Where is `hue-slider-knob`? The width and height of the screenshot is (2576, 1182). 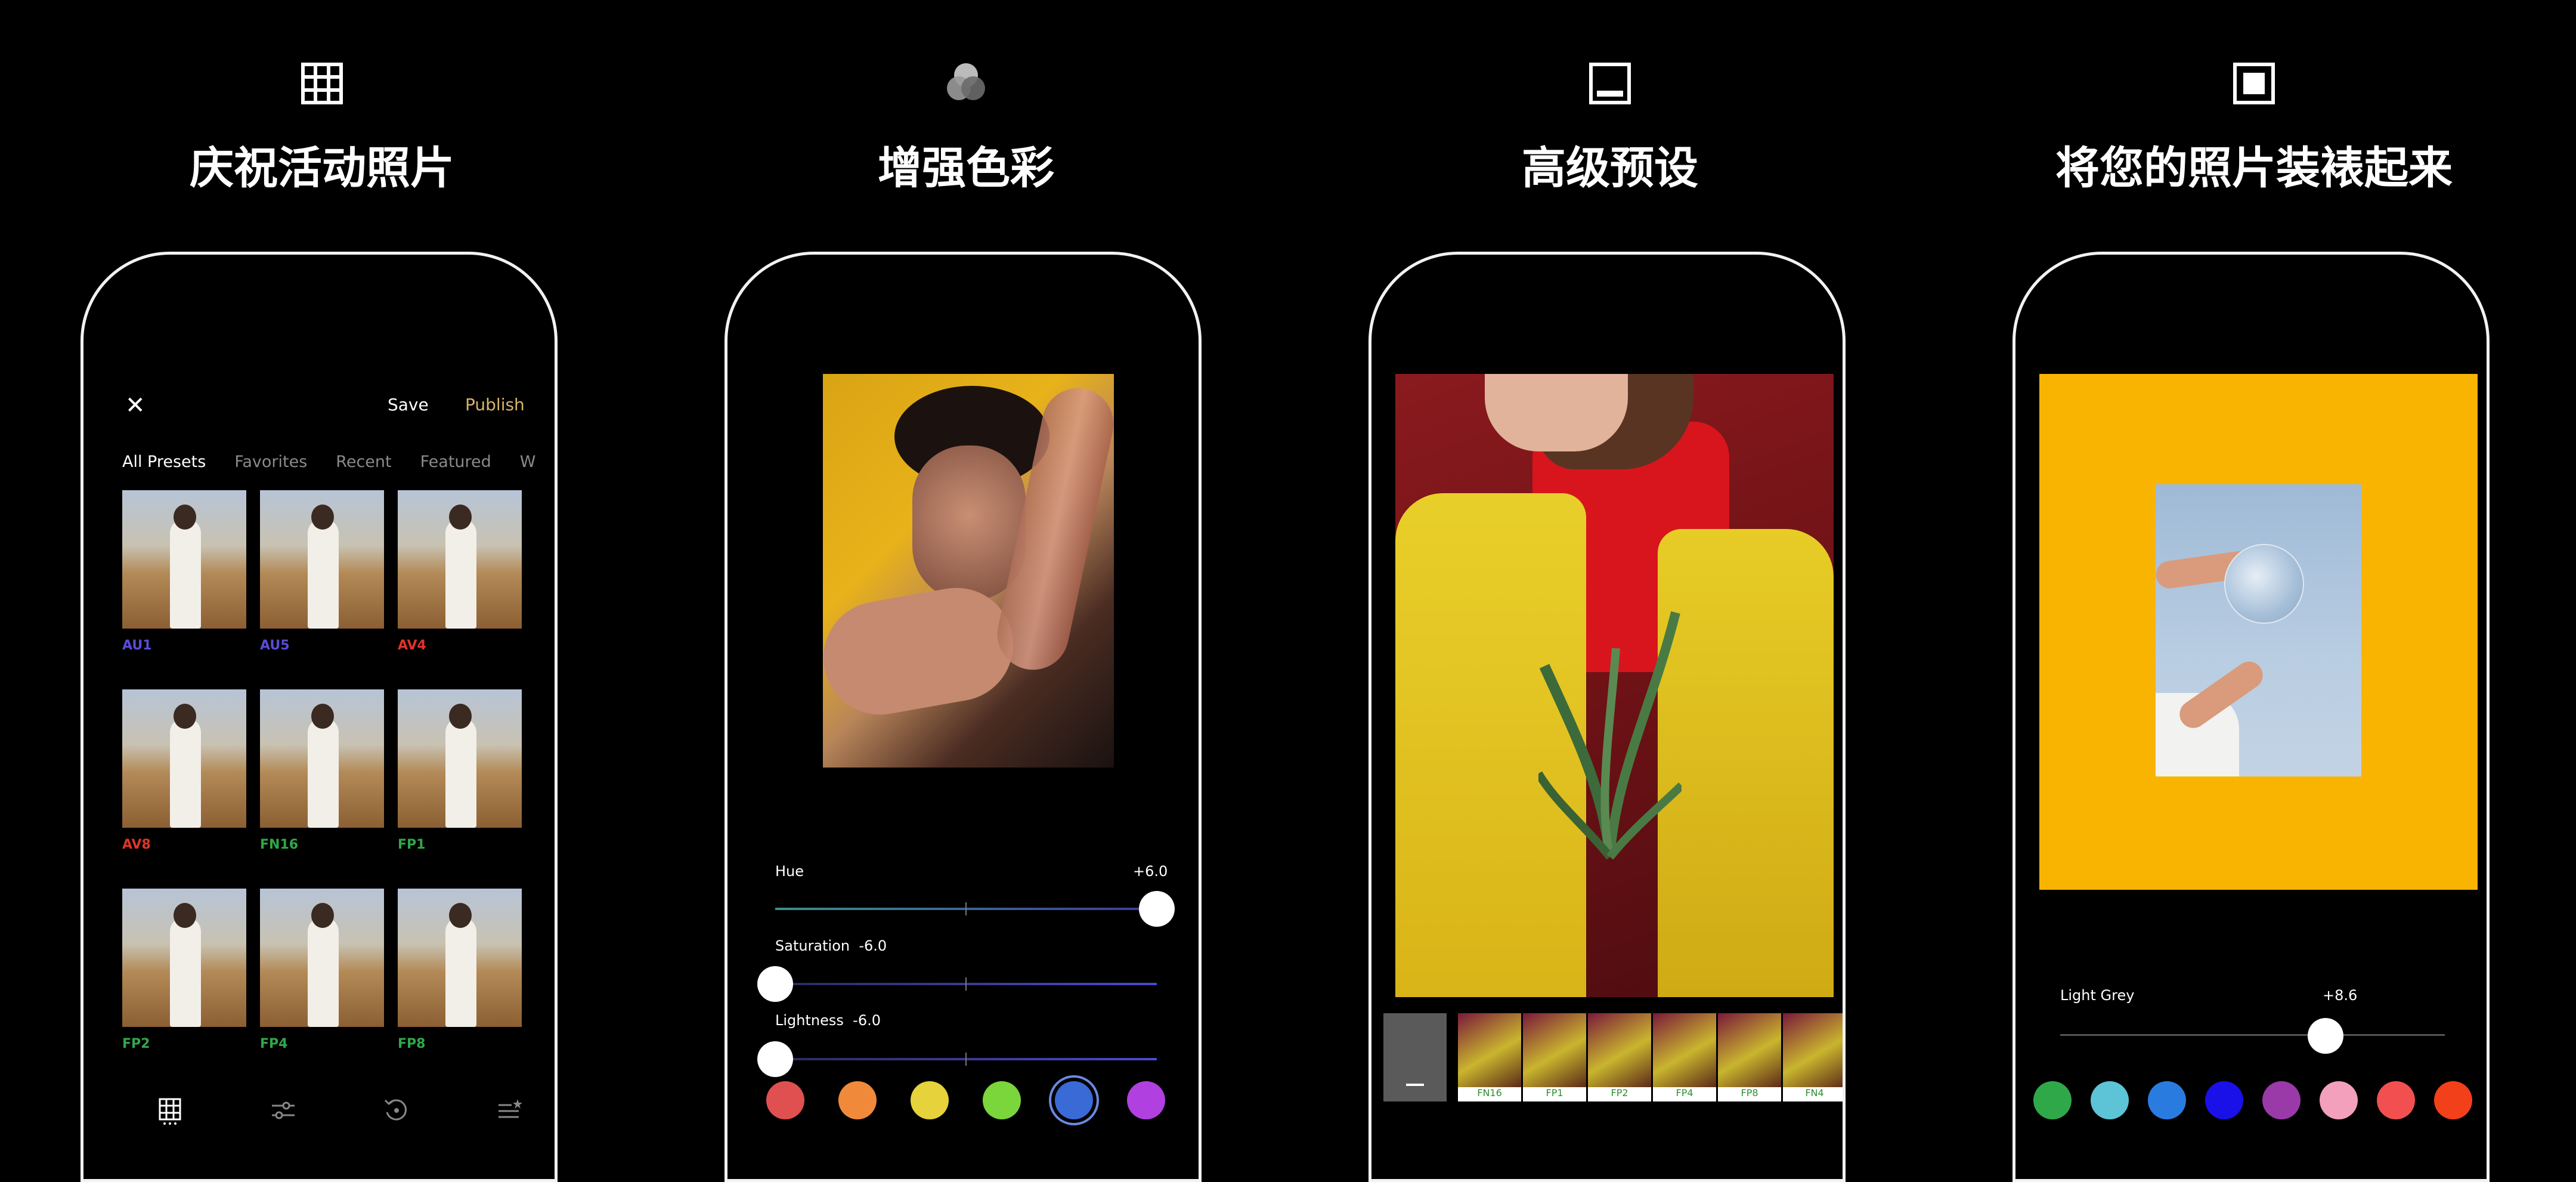
hue-slider-knob is located at coordinates (1157, 909).